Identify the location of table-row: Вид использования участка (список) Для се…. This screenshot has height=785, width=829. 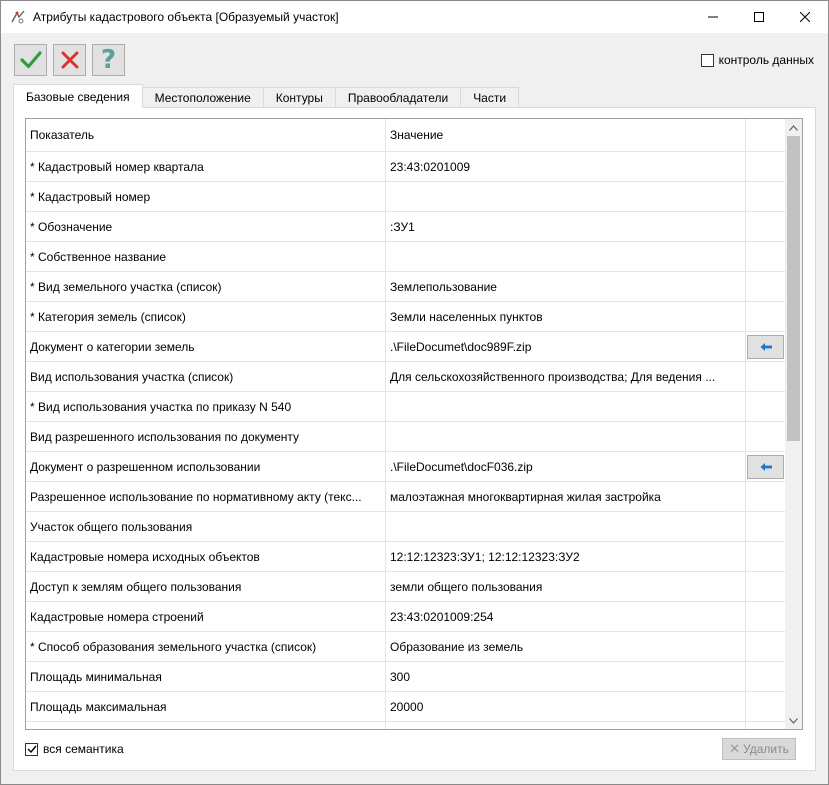
(405, 377).